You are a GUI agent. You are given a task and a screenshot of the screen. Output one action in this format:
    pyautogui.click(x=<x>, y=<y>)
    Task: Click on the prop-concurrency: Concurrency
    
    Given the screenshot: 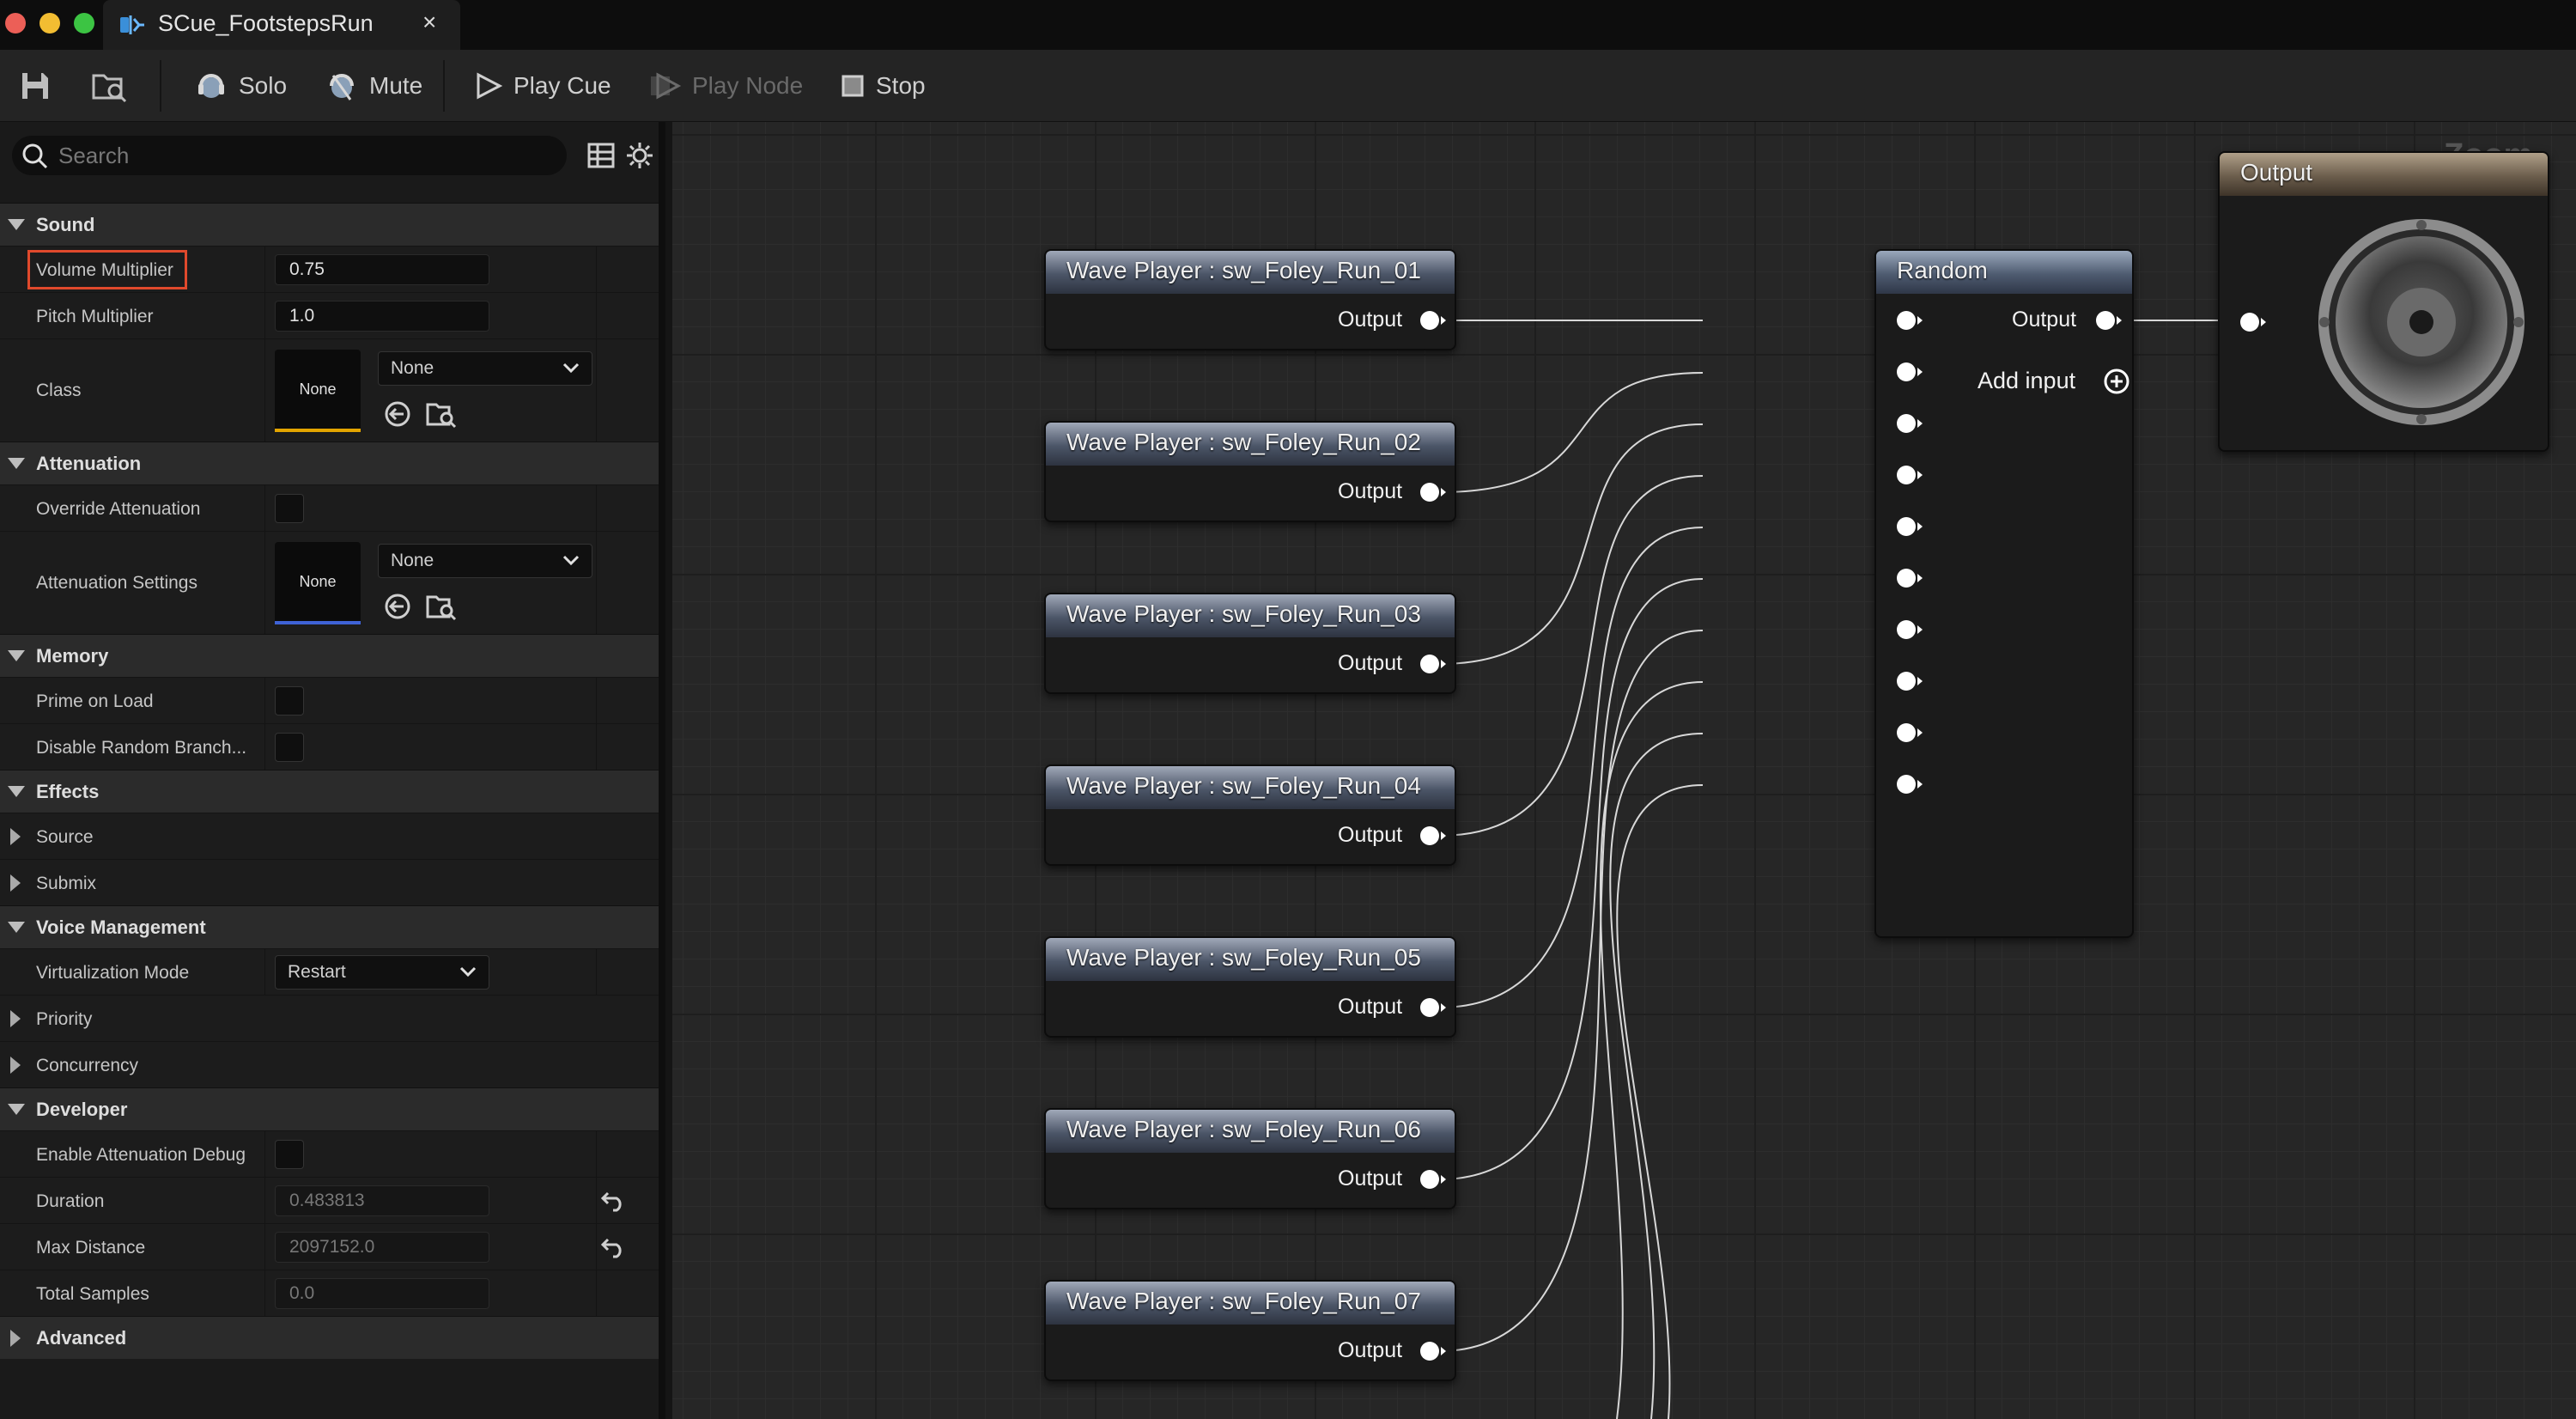 What is the action you would take?
    pyautogui.click(x=329, y=1064)
    